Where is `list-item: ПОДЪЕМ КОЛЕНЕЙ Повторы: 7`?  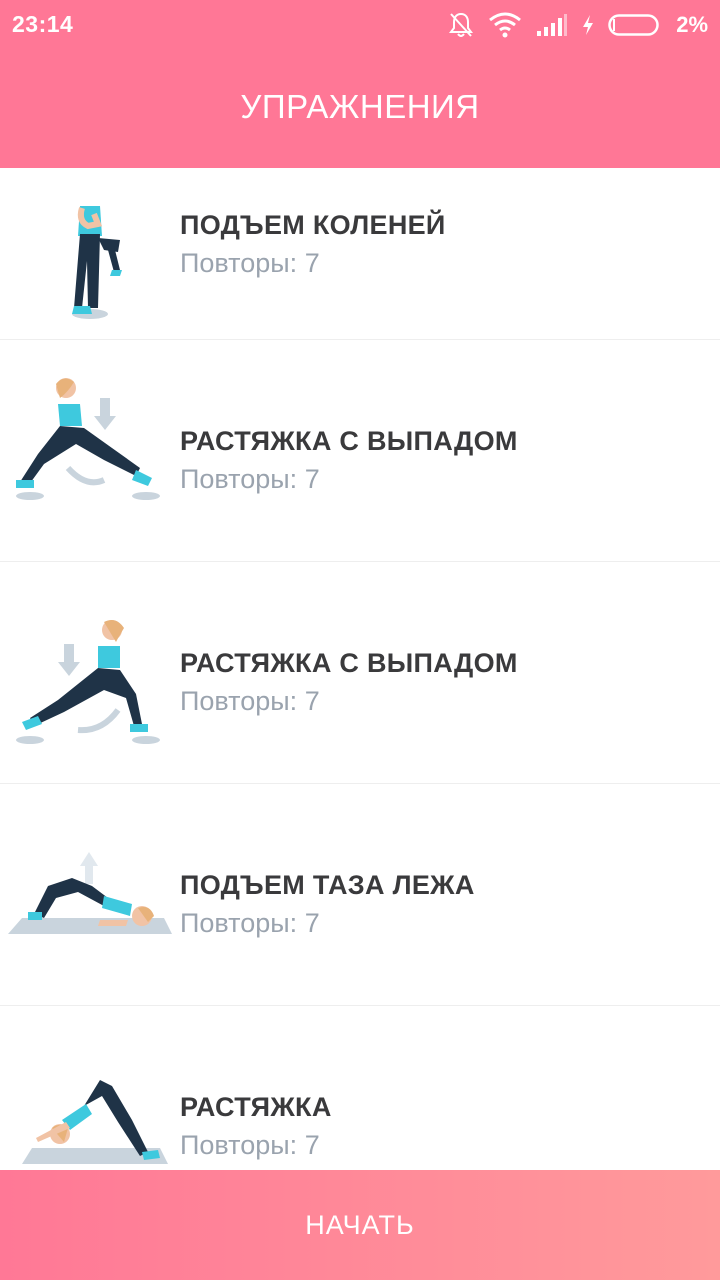
list-item: ПОДЪЕМ КОЛЕНЕЙ Повторы: 7 is located at coordinates (360, 254).